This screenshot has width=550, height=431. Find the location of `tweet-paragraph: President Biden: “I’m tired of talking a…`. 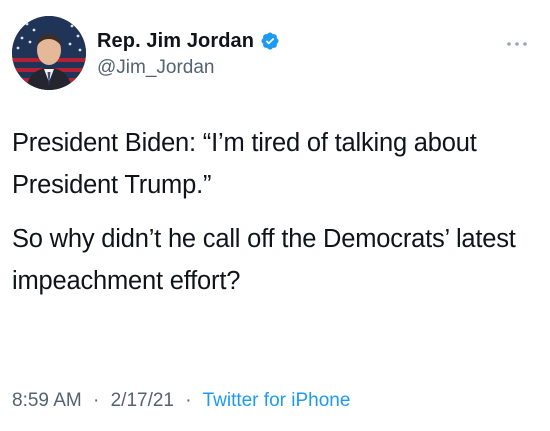

tweet-paragraph: President Biden: “I’m tired of talking a… is located at coordinates (244, 164).